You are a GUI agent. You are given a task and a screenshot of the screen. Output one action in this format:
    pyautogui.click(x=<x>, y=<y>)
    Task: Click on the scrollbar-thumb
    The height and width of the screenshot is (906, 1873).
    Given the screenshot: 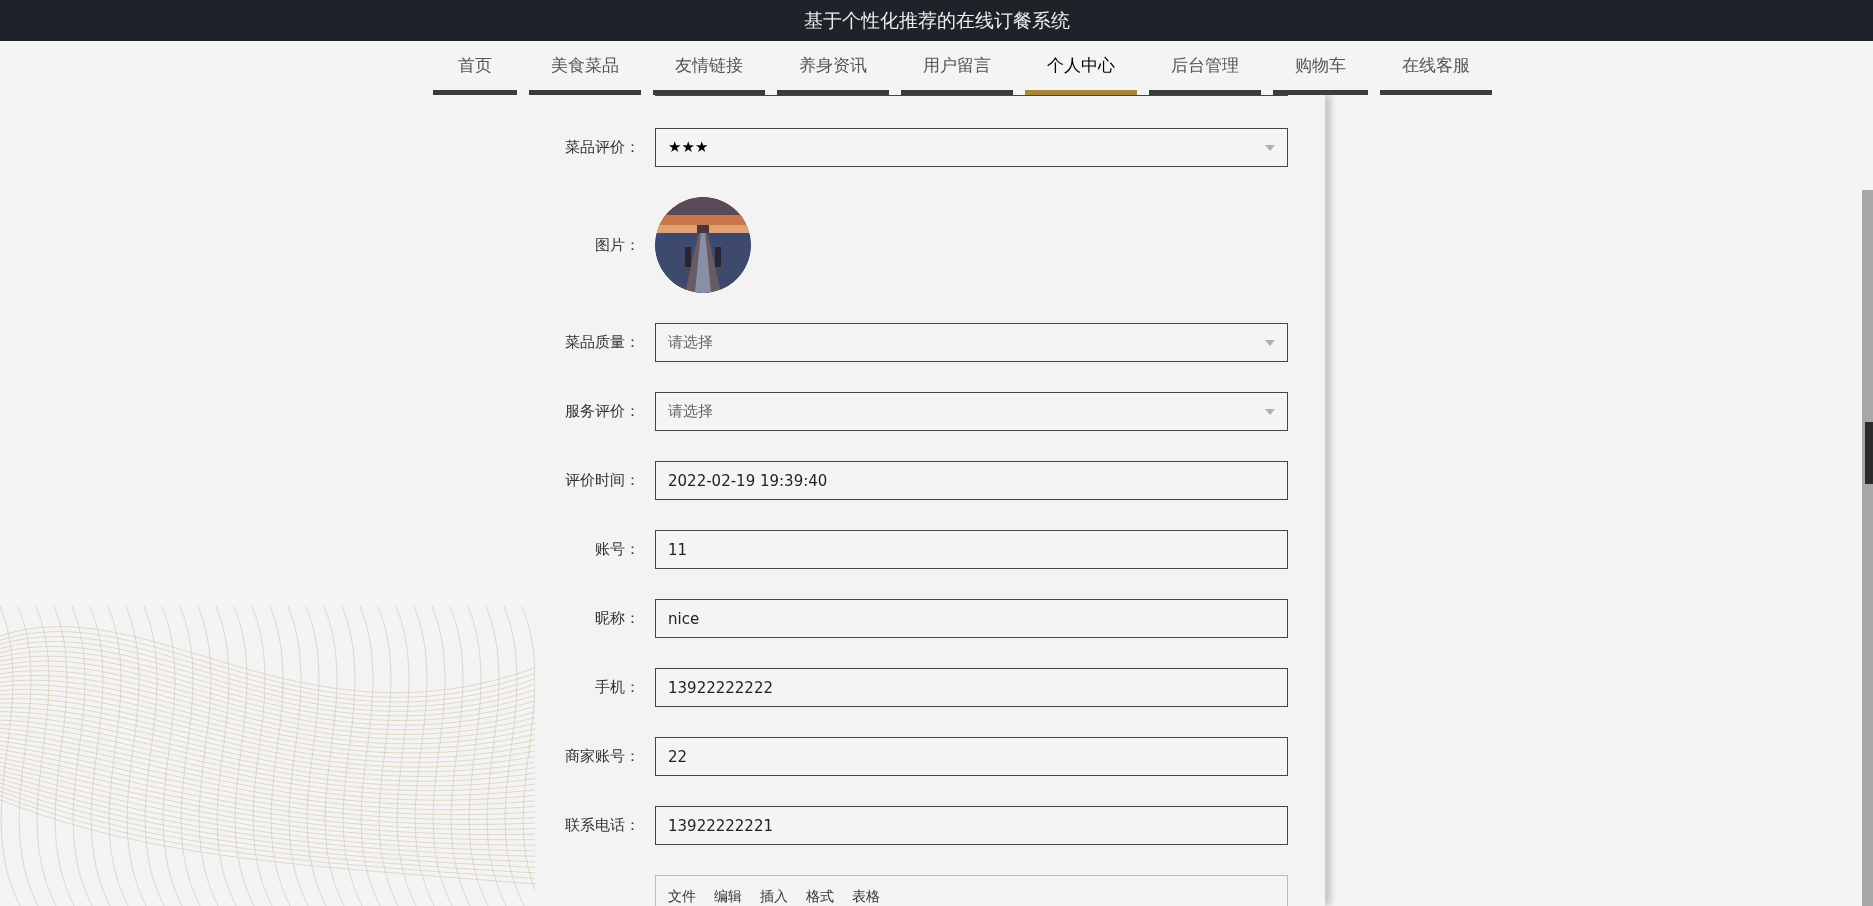 What is the action you would take?
    pyautogui.click(x=1869, y=453)
    